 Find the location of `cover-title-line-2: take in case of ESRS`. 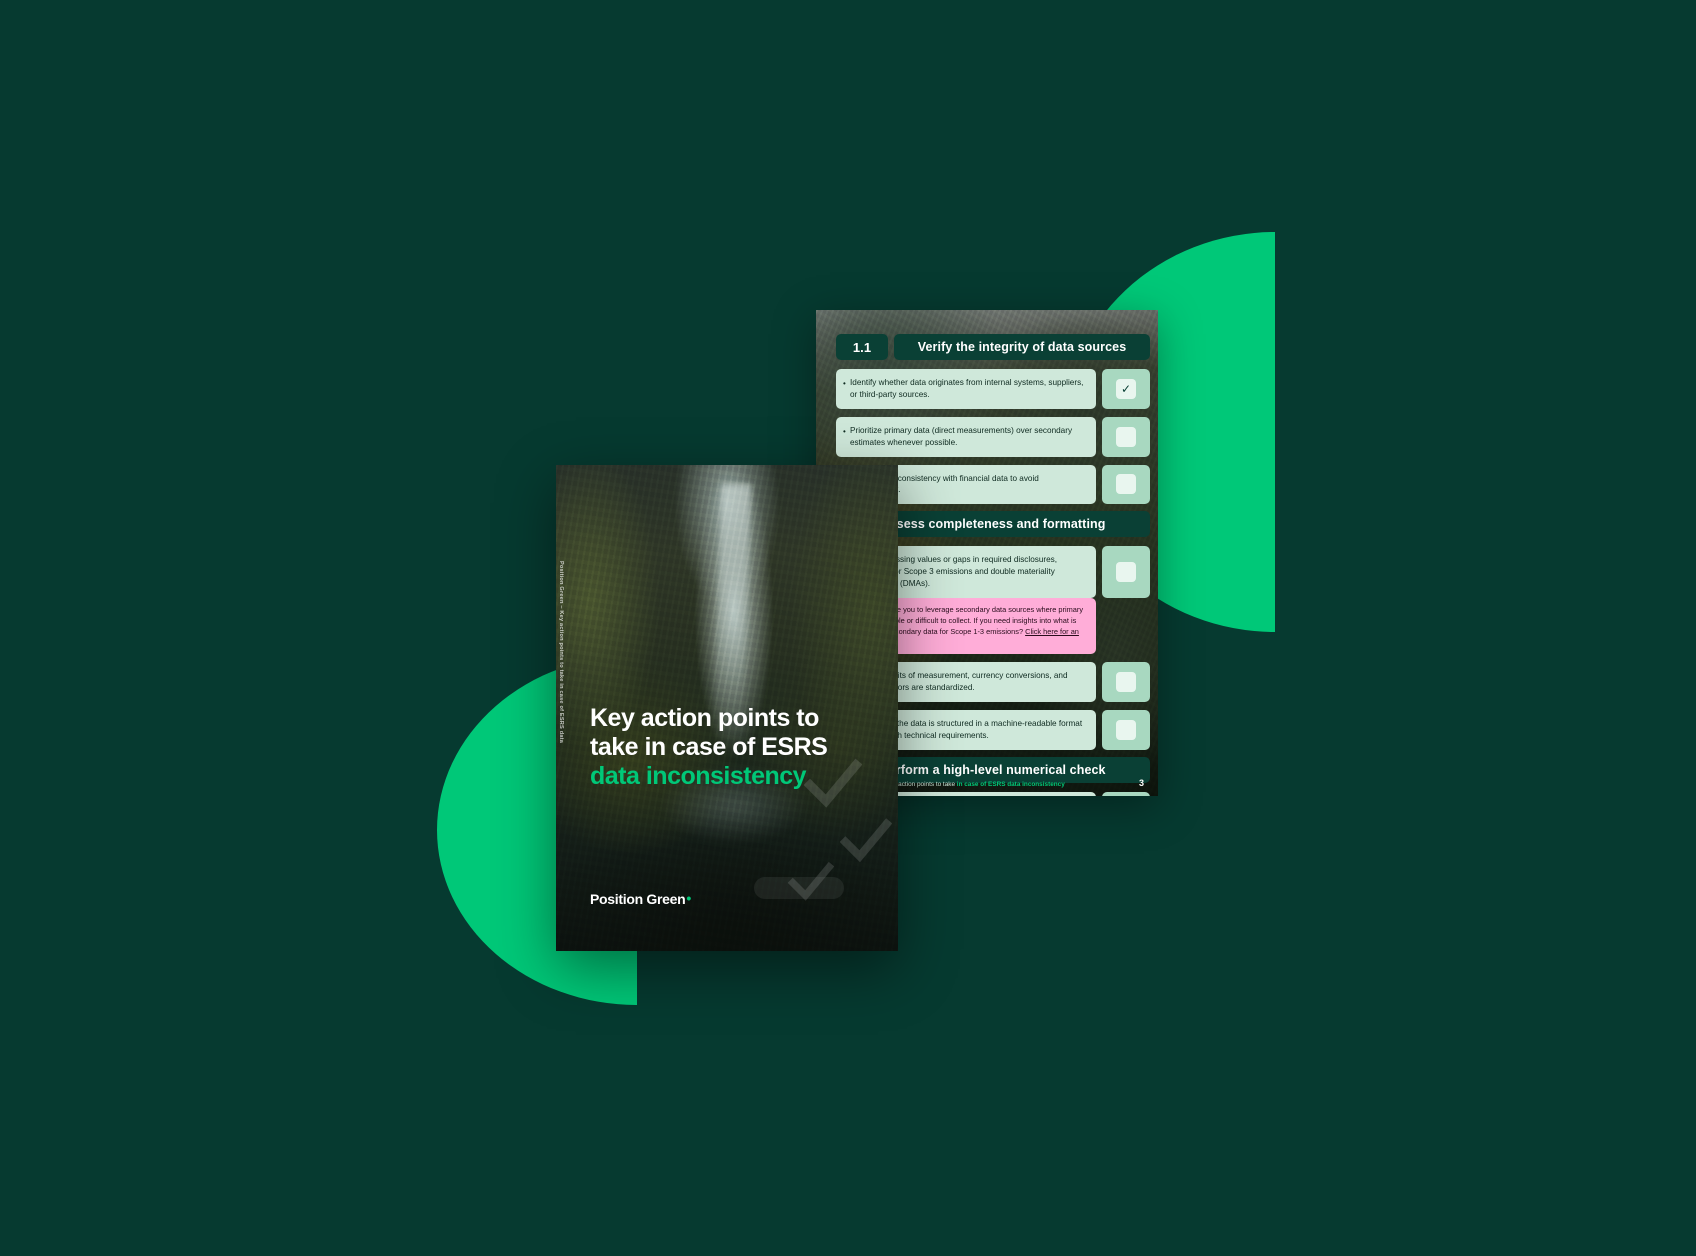

cover-title-line-2: take in case of ESRS is located at coordinates (709, 747).